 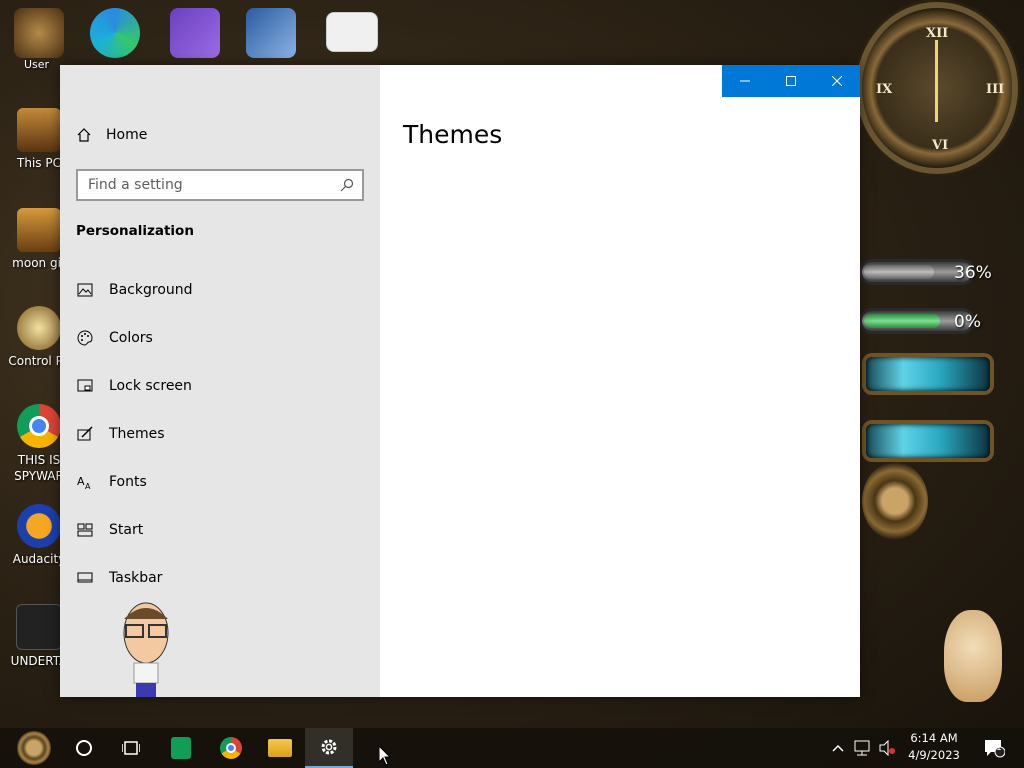 I want to click on volume-button, so click(x=887, y=748).